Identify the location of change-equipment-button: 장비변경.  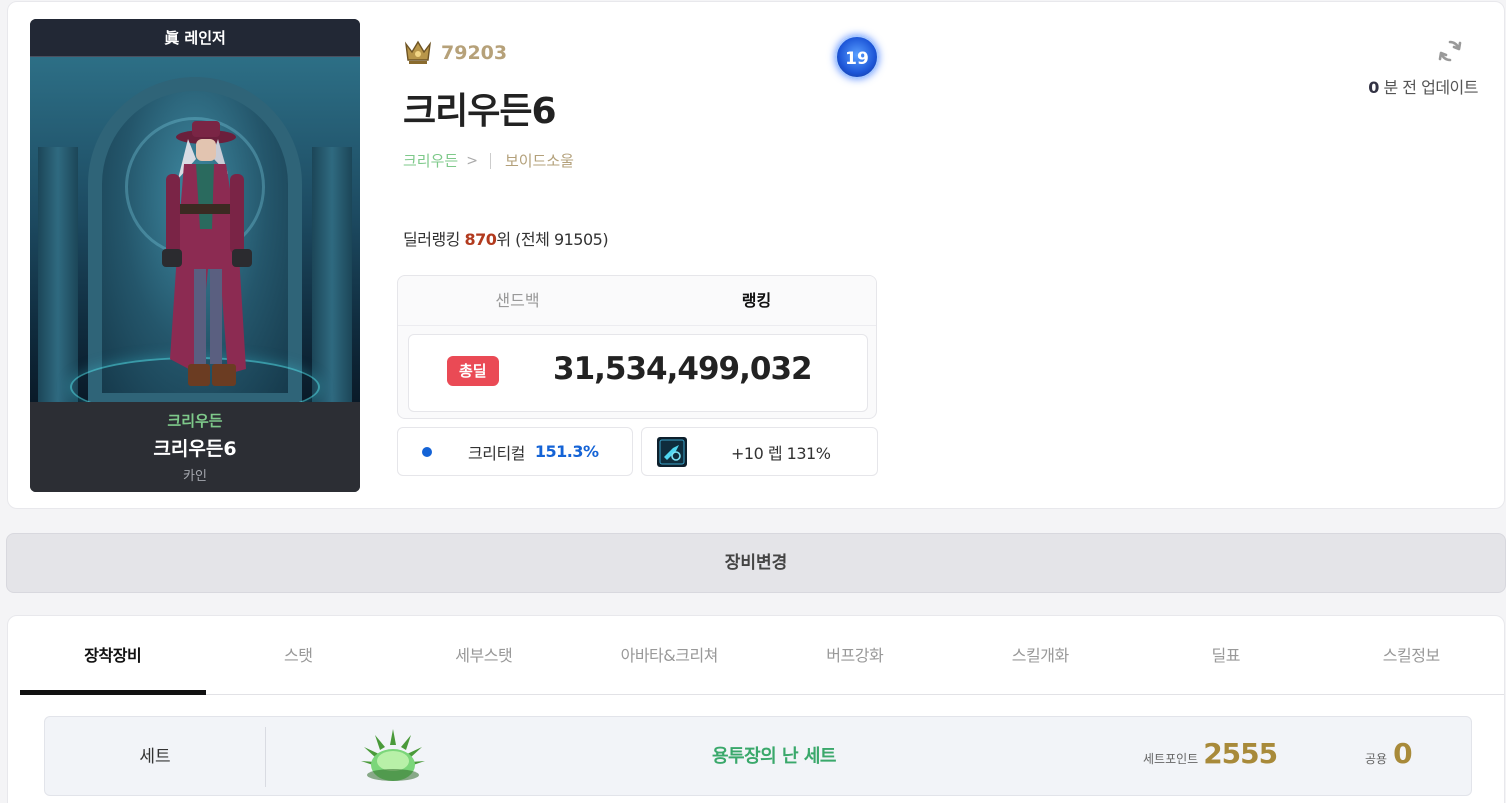
(756, 563).